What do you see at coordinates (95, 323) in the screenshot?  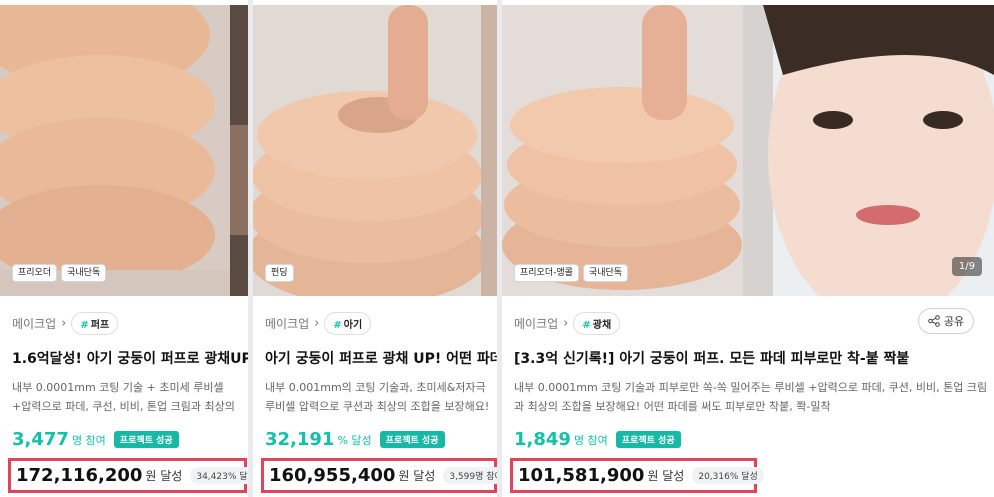 I see `hashtag-chip: # 퍼프` at bounding box center [95, 323].